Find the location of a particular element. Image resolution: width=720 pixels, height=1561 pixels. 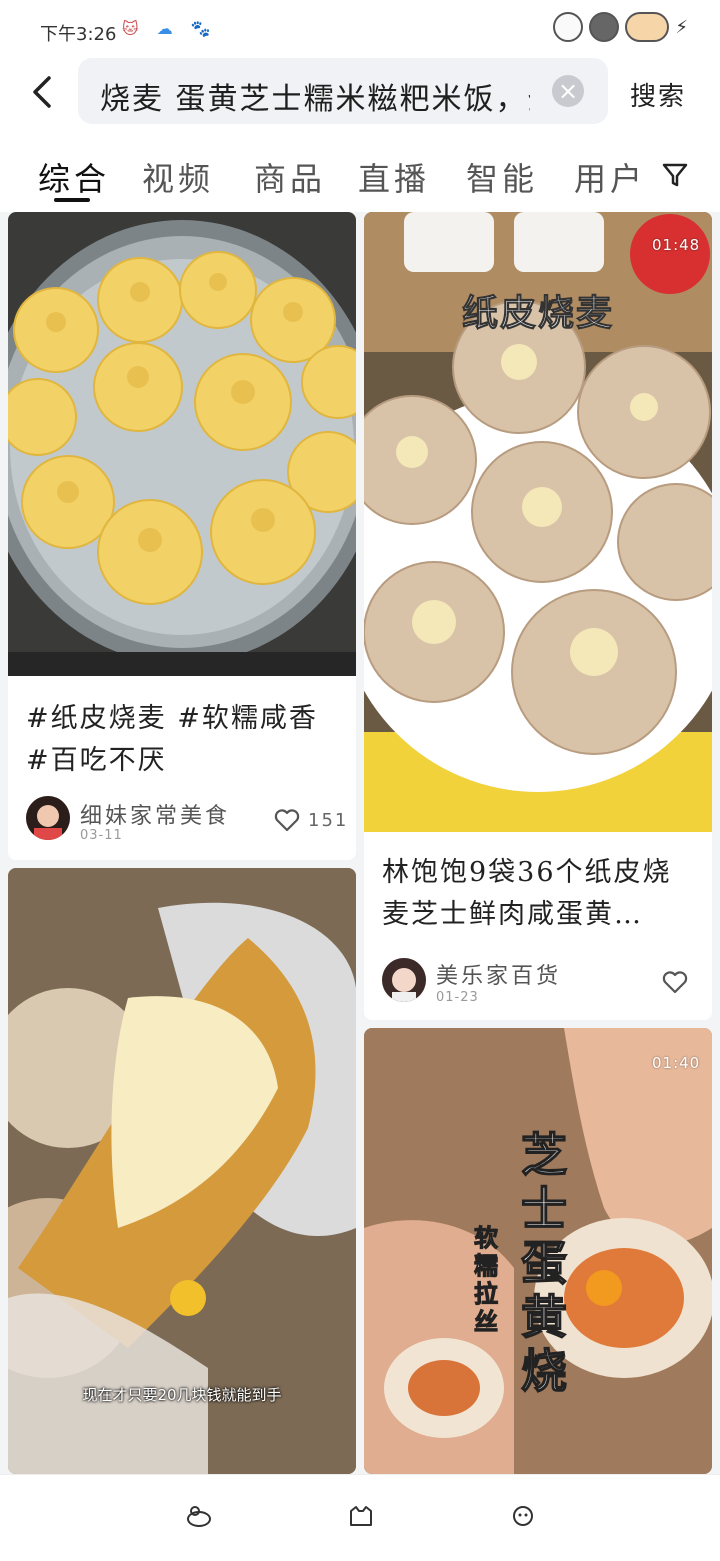

video-duration: 01:40 is located at coordinates (676, 1063).